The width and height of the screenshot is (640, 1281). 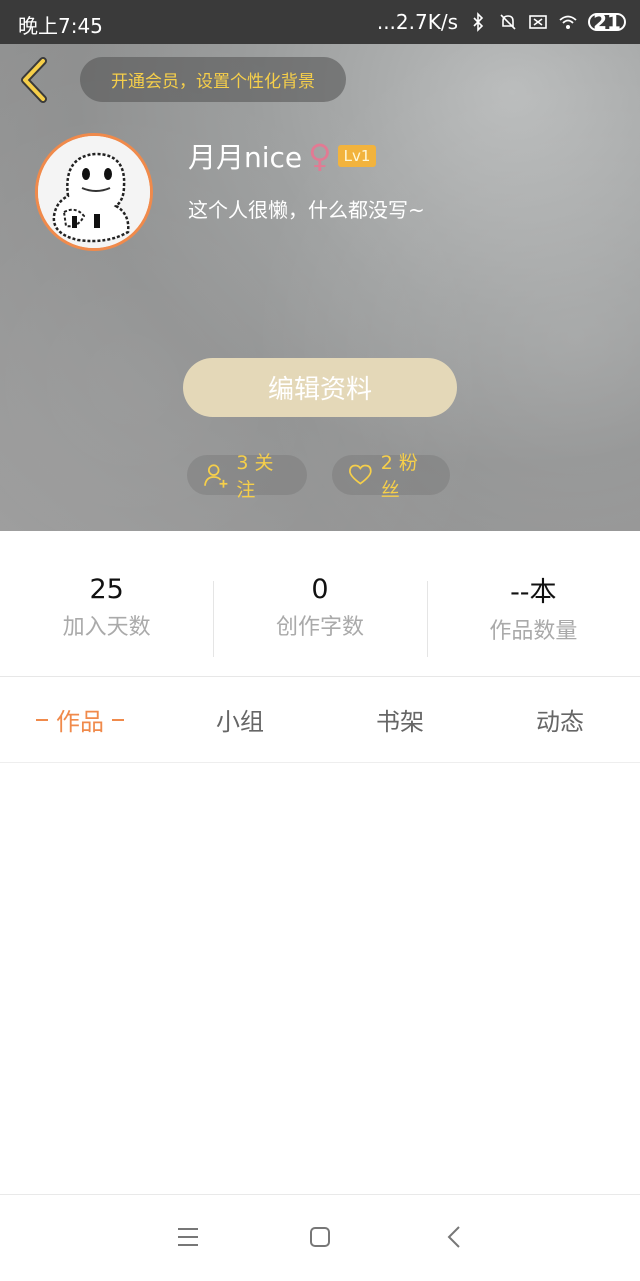 I want to click on stat-value: 0, so click(x=320, y=589).